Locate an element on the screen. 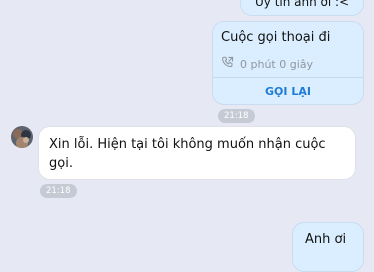  message-text: Uy tín anh ơi :< is located at coordinates (302, 4).